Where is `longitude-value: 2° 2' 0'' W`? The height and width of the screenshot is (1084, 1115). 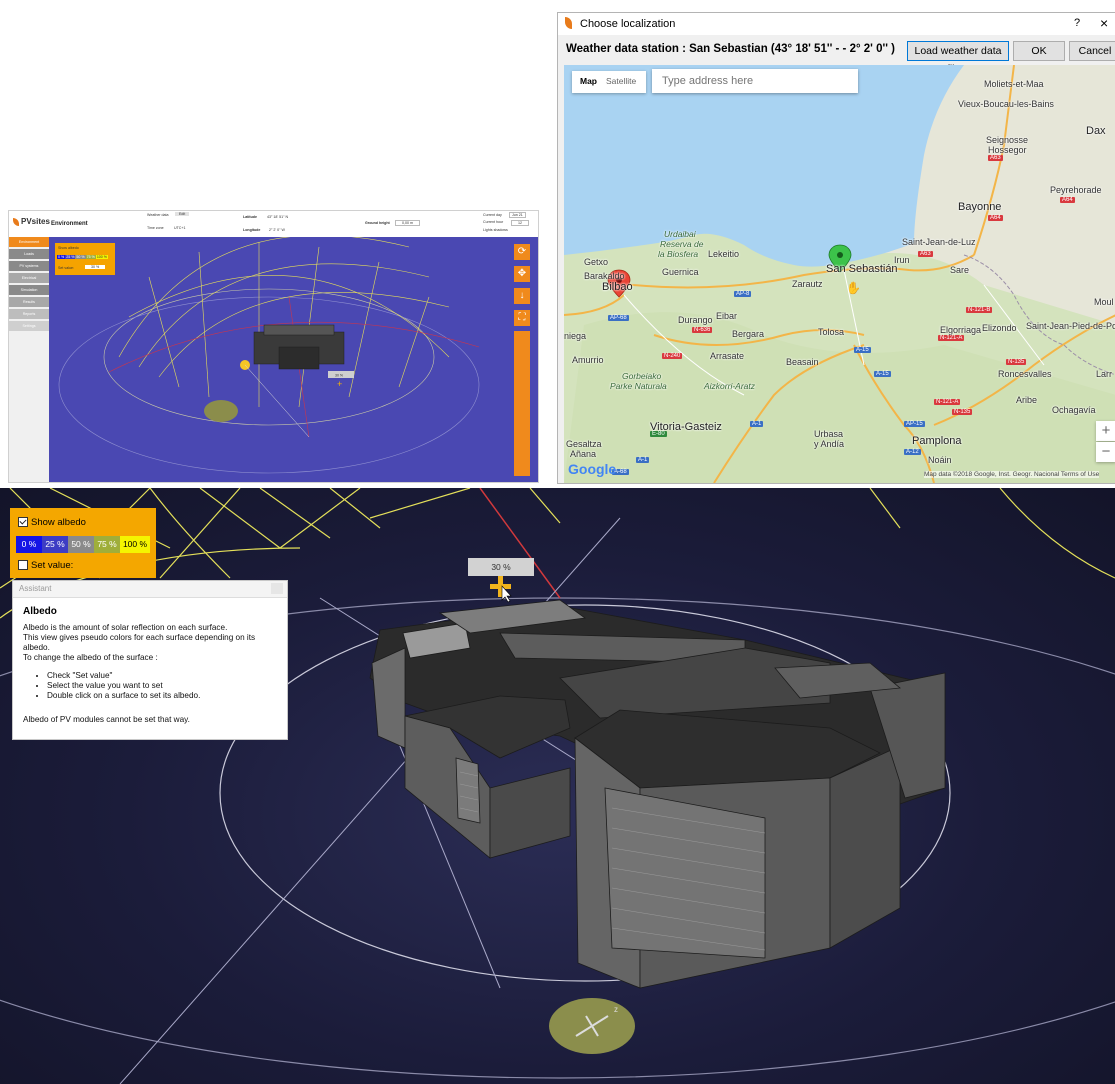
longitude-value: 2° 2' 0'' W is located at coordinates (277, 230).